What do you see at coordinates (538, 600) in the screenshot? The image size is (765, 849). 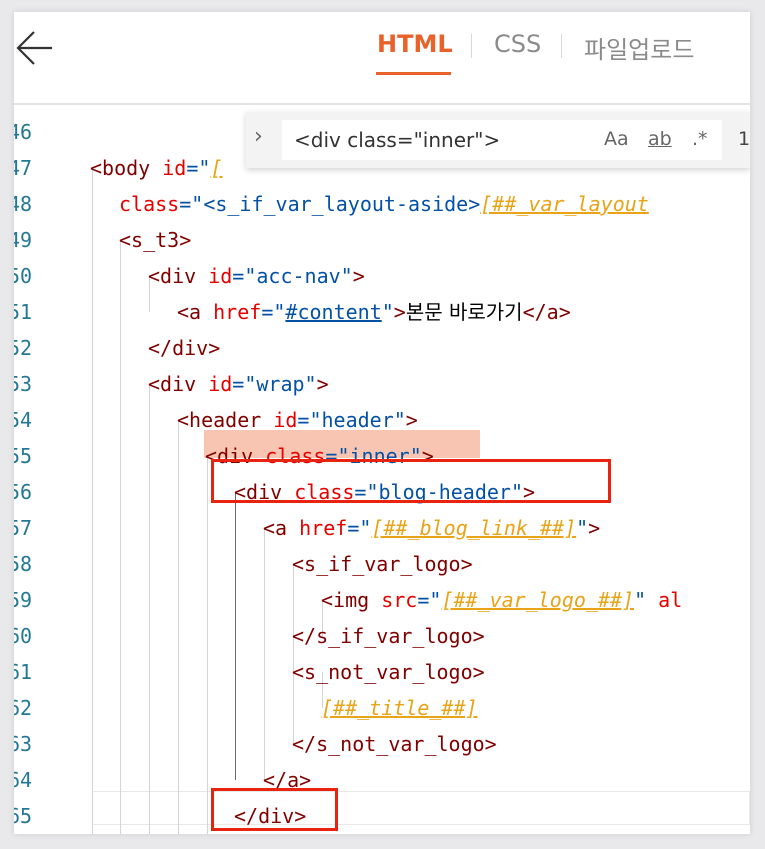 I see `code-token: [##_var_logo_##]` at bounding box center [538, 600].